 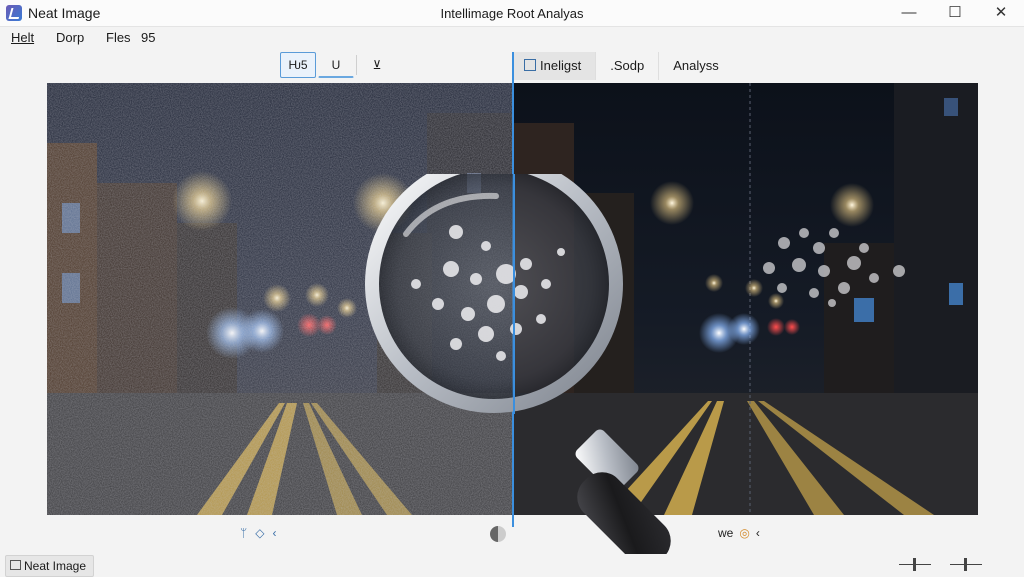 I want to click on diamond-icon: ◇, so click(x=259, y=533).